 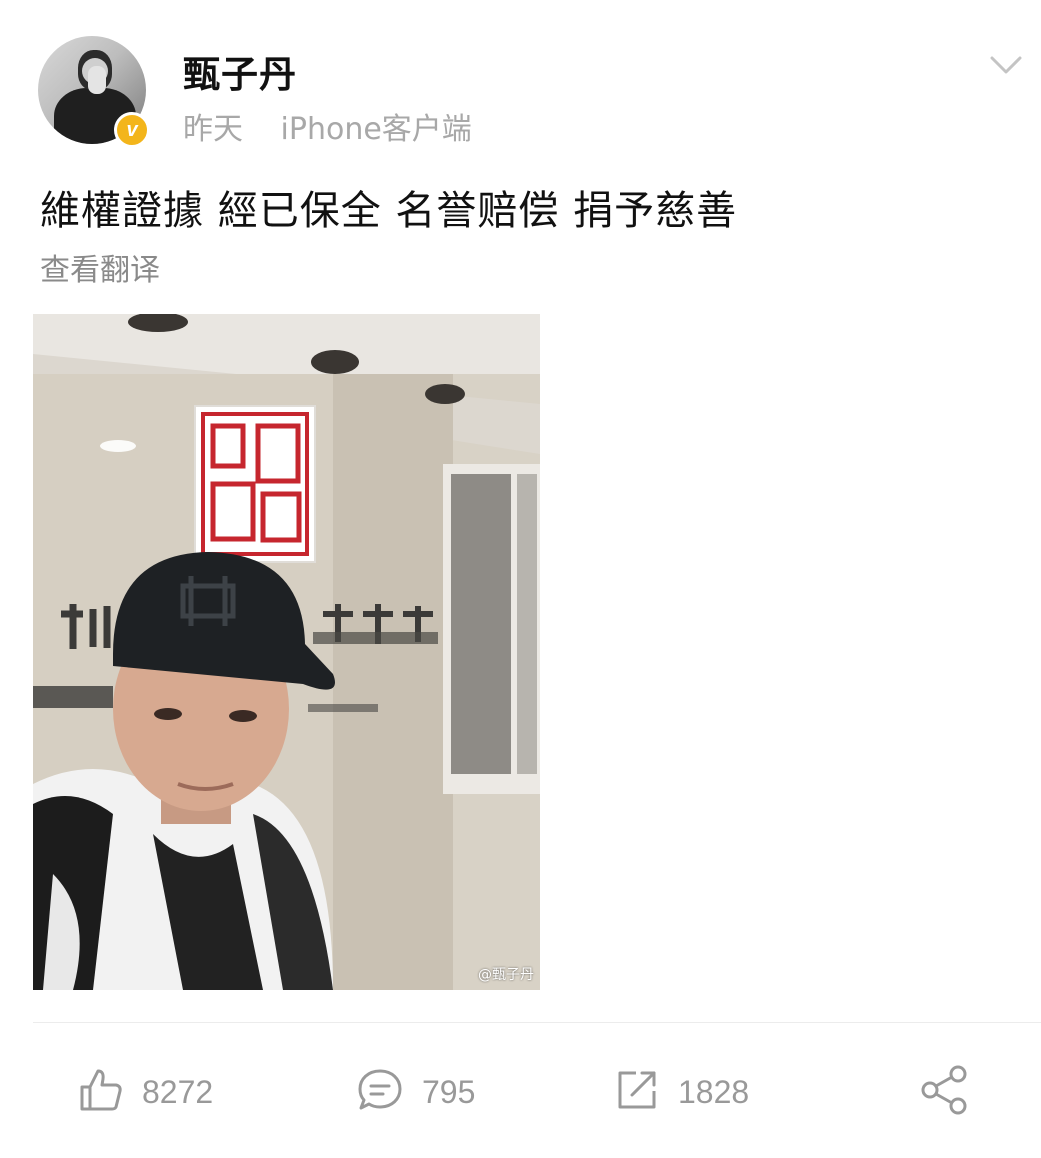 I want to click on translate-link: 查看翻译, so click(x=100, y=267).